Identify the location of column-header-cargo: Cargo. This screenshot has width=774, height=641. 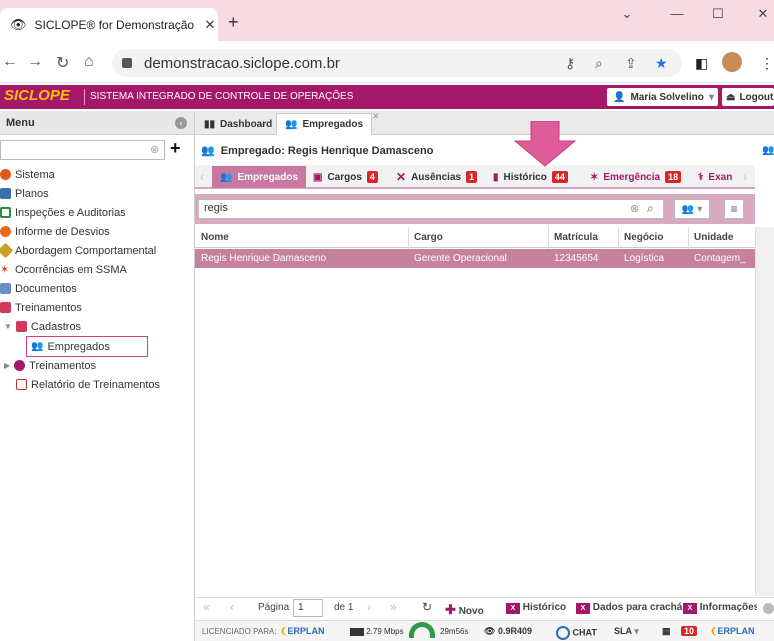
(428, 237).